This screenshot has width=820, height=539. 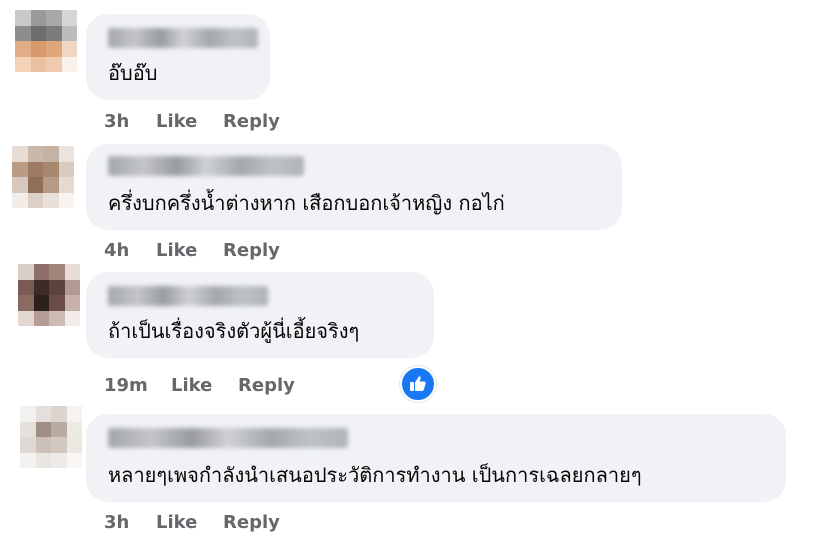 What do you see at coordinates (260, 315) in the screenshot?
I see `comment-bubble: ถ้าเป็นเรื่องจริงตัวผู้นี่เอี้ยจริงๆ` at bounding box center [260, 315].